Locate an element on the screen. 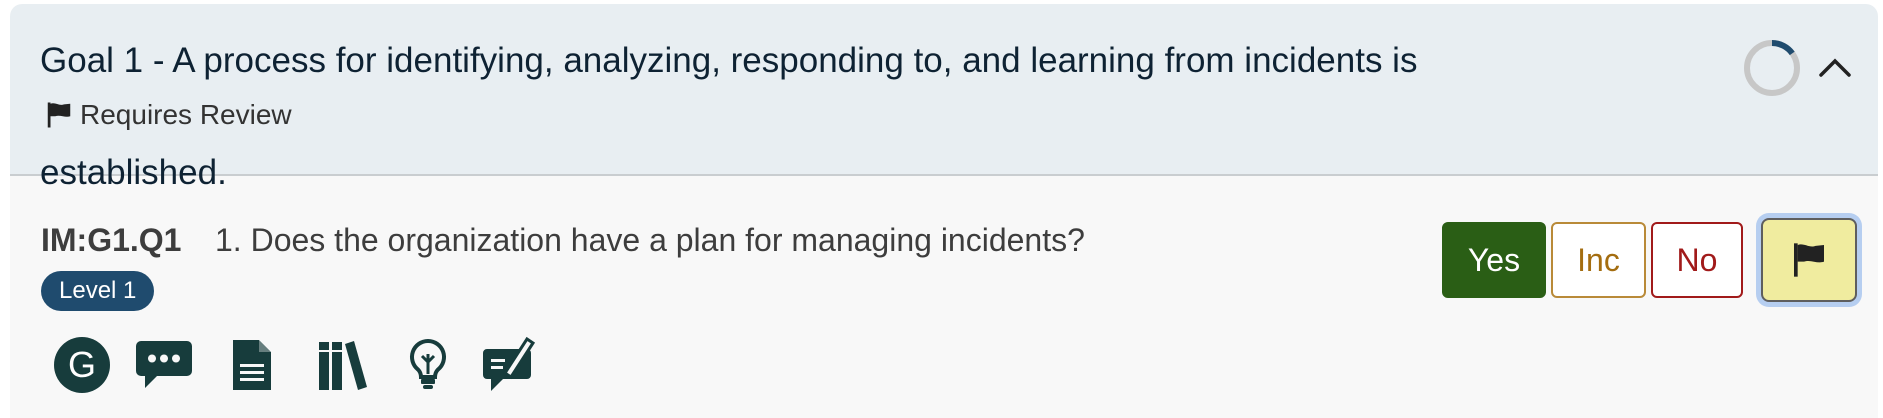  documents-button is located at coordinates (252, 365).